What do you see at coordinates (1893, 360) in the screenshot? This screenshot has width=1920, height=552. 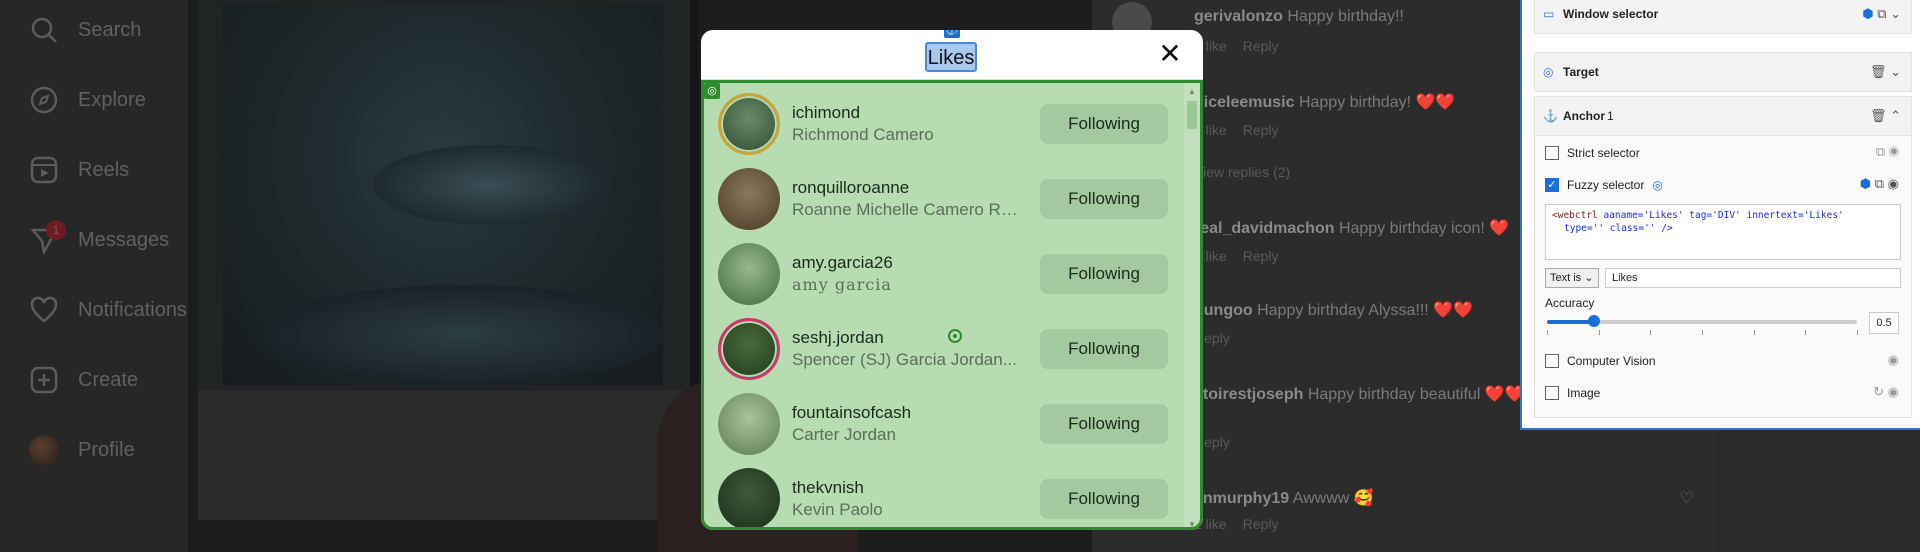 I see `eye-icon: ◉` at bounding box center [1893, 360].